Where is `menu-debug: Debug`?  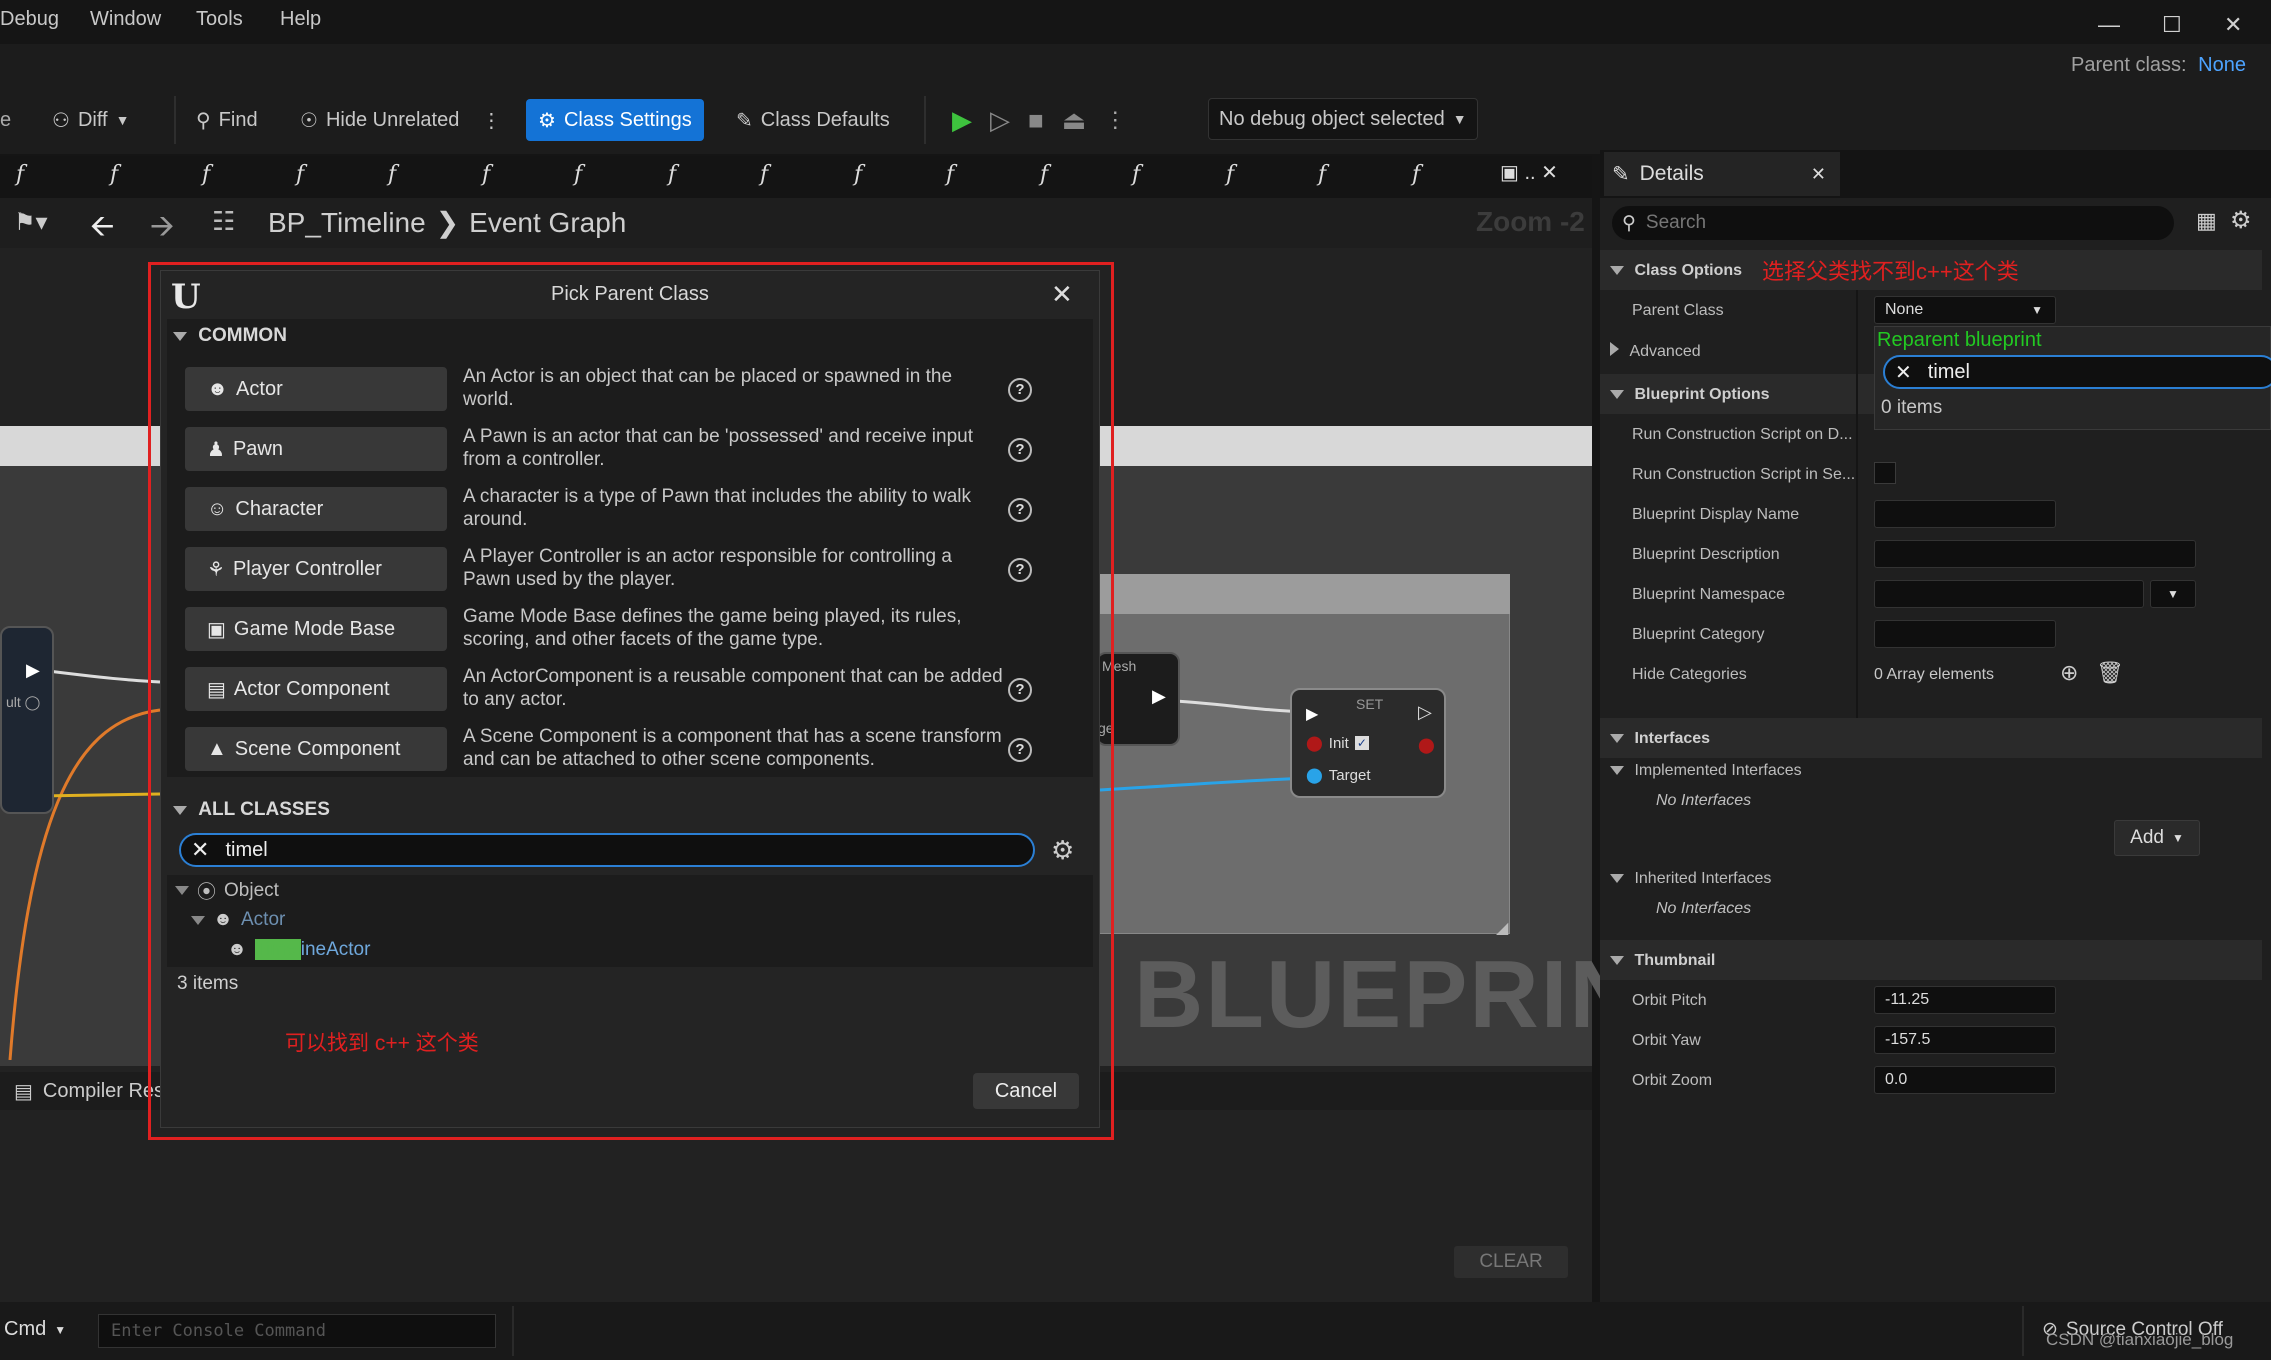 menu-debug: Debug is located at coordinates (29, 19).